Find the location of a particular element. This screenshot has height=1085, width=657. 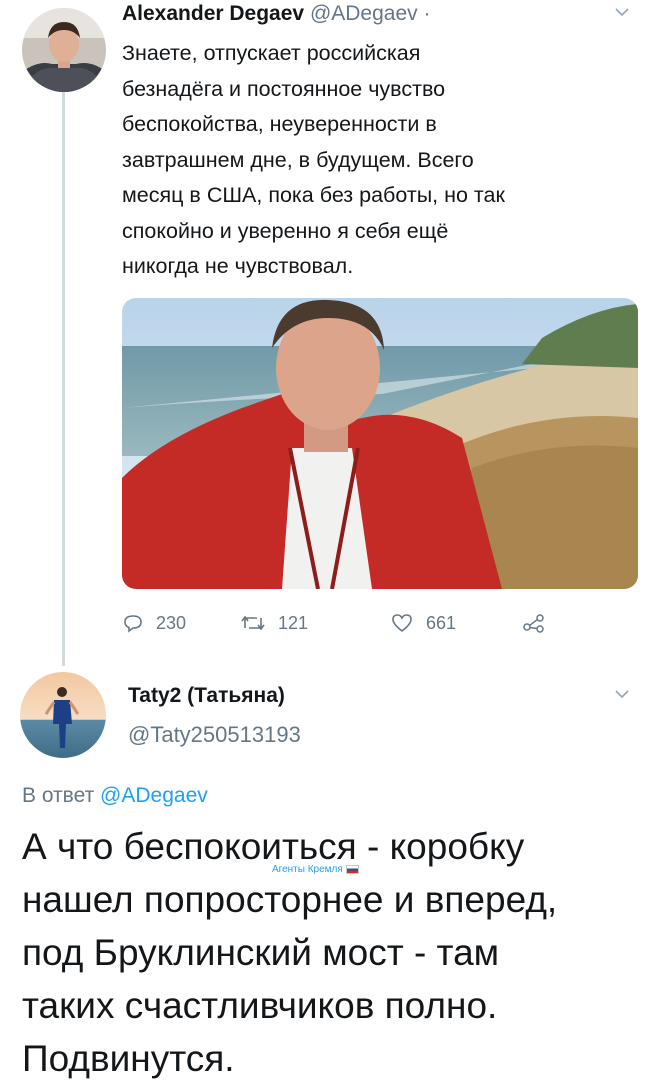

retweet-count: 121 is located at coordinates (293, 622).